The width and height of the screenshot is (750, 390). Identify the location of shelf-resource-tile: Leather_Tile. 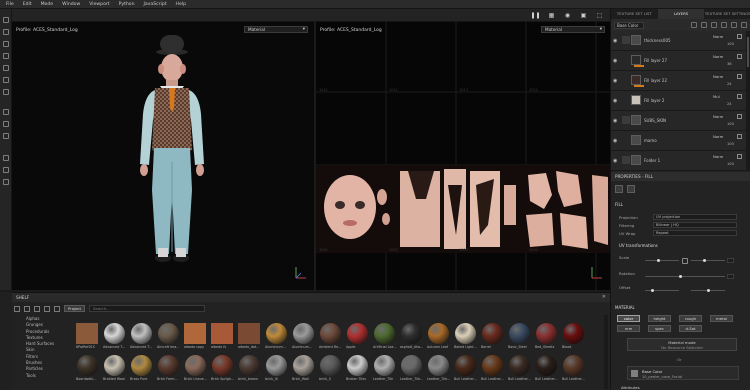
(385, 368).